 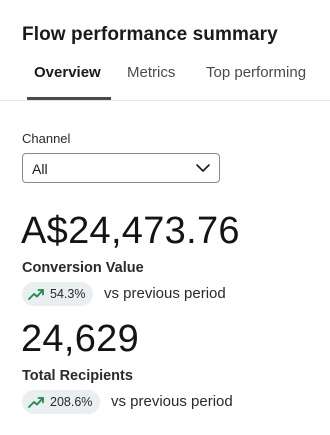 I want to click on conversion-change-value: 54.3%, so click(x=68, y=294).